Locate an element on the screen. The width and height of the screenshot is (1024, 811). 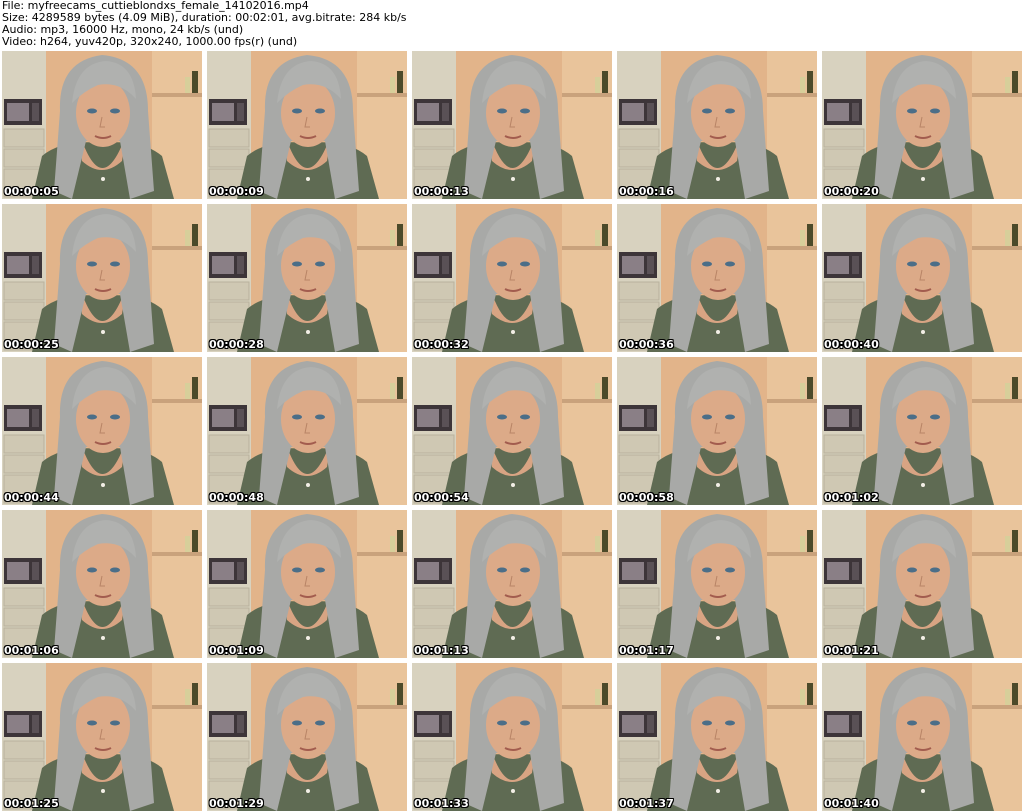
video-thumbnail: 00:00:20 is located at coordinates (922, 125).